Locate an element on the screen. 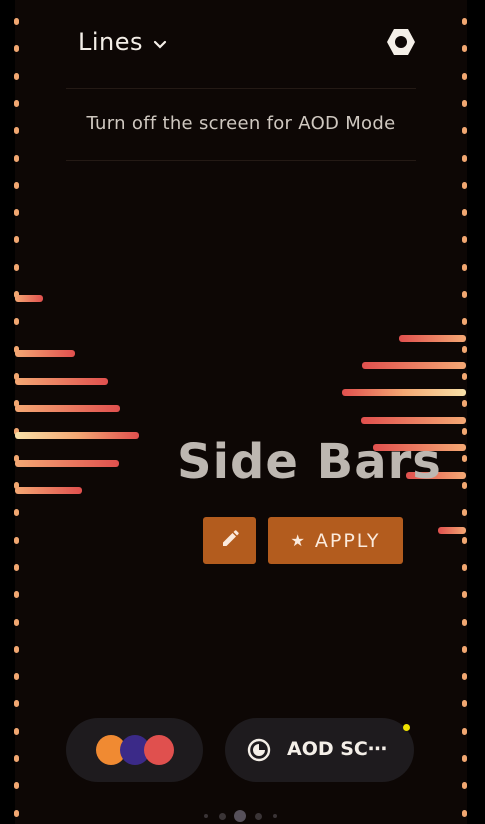 This screenshot has height=824, width=485. apply-label: APPLY is located at coordinates (347, 540).